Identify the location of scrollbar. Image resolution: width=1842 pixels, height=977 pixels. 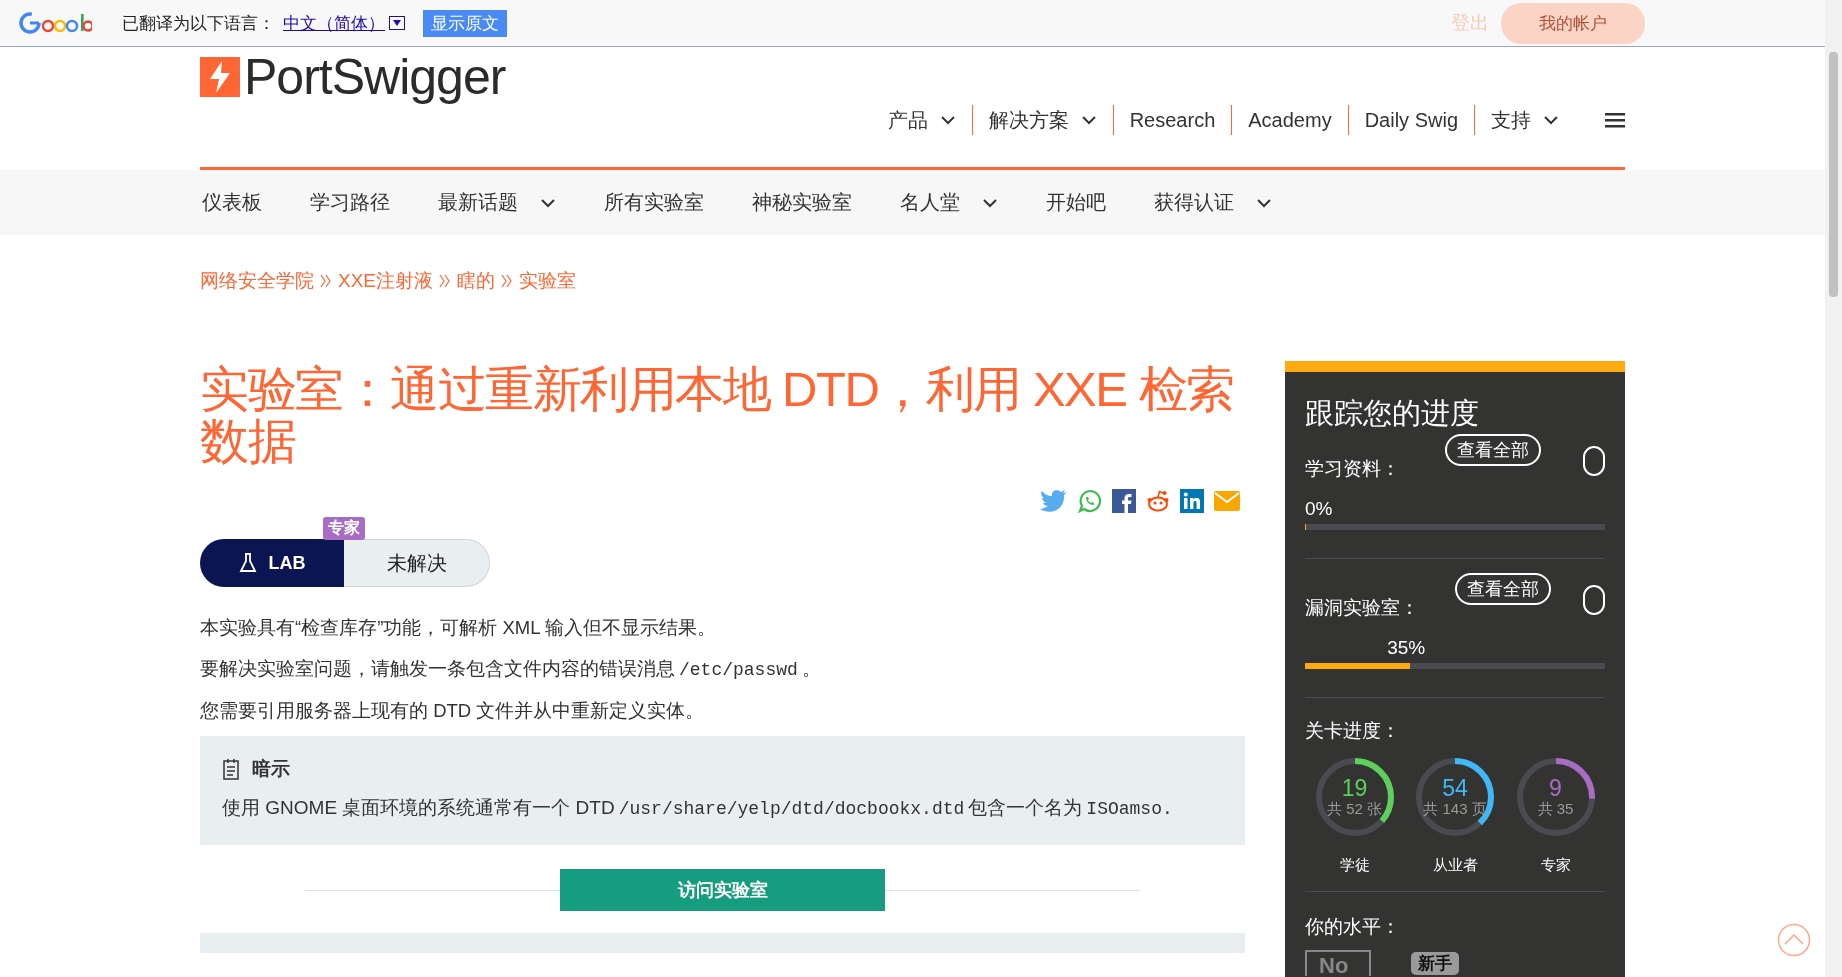
(1833, 488).